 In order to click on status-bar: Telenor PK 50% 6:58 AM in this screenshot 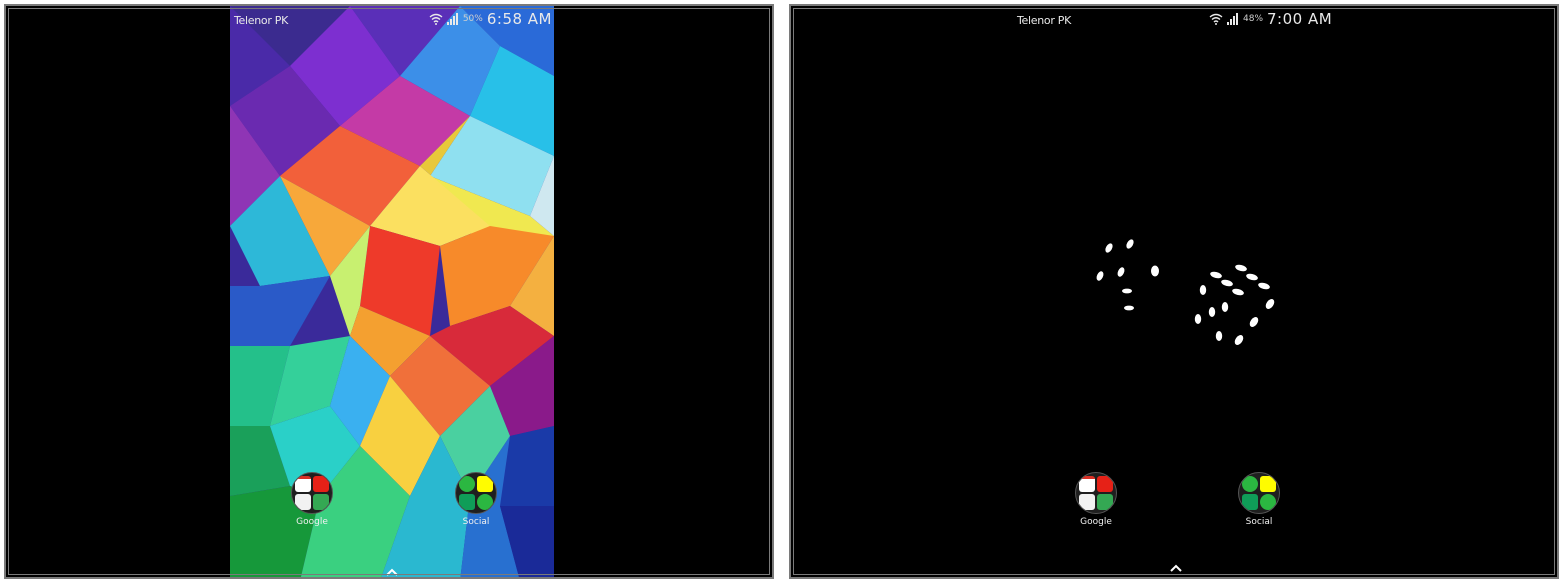, I will do `click(393, 19)`.